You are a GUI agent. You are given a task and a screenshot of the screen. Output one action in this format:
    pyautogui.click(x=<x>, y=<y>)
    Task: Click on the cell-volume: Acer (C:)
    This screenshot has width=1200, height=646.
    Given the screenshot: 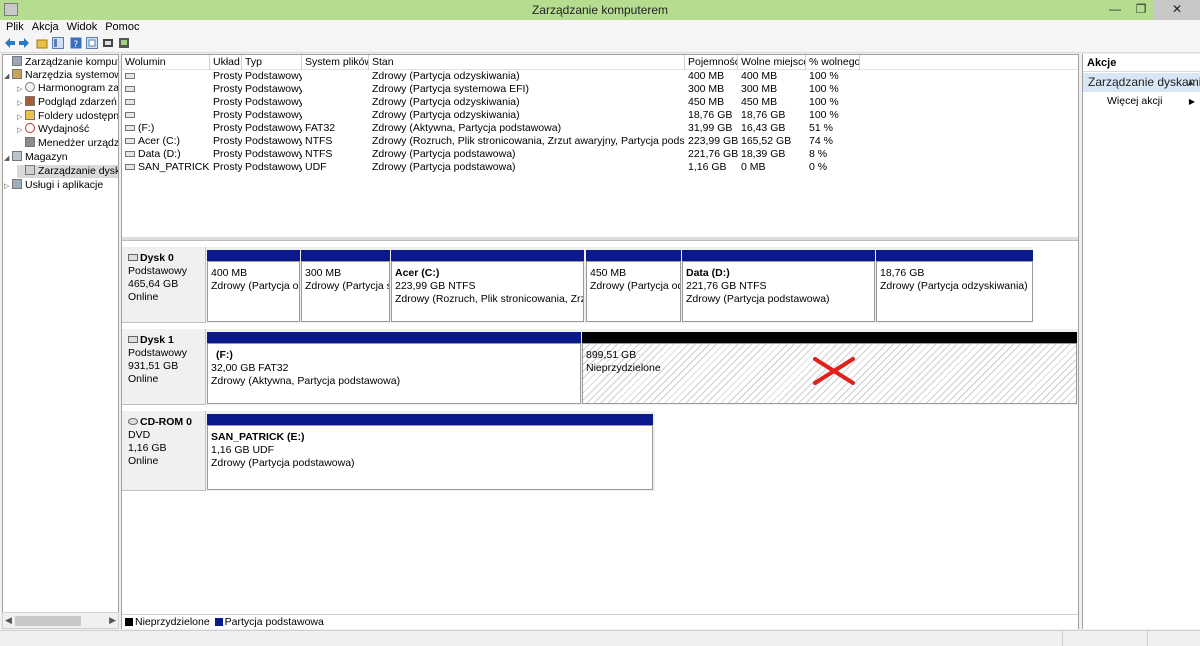 What is the action you would take?
    pyautogui.click(x=166, y=141)
    